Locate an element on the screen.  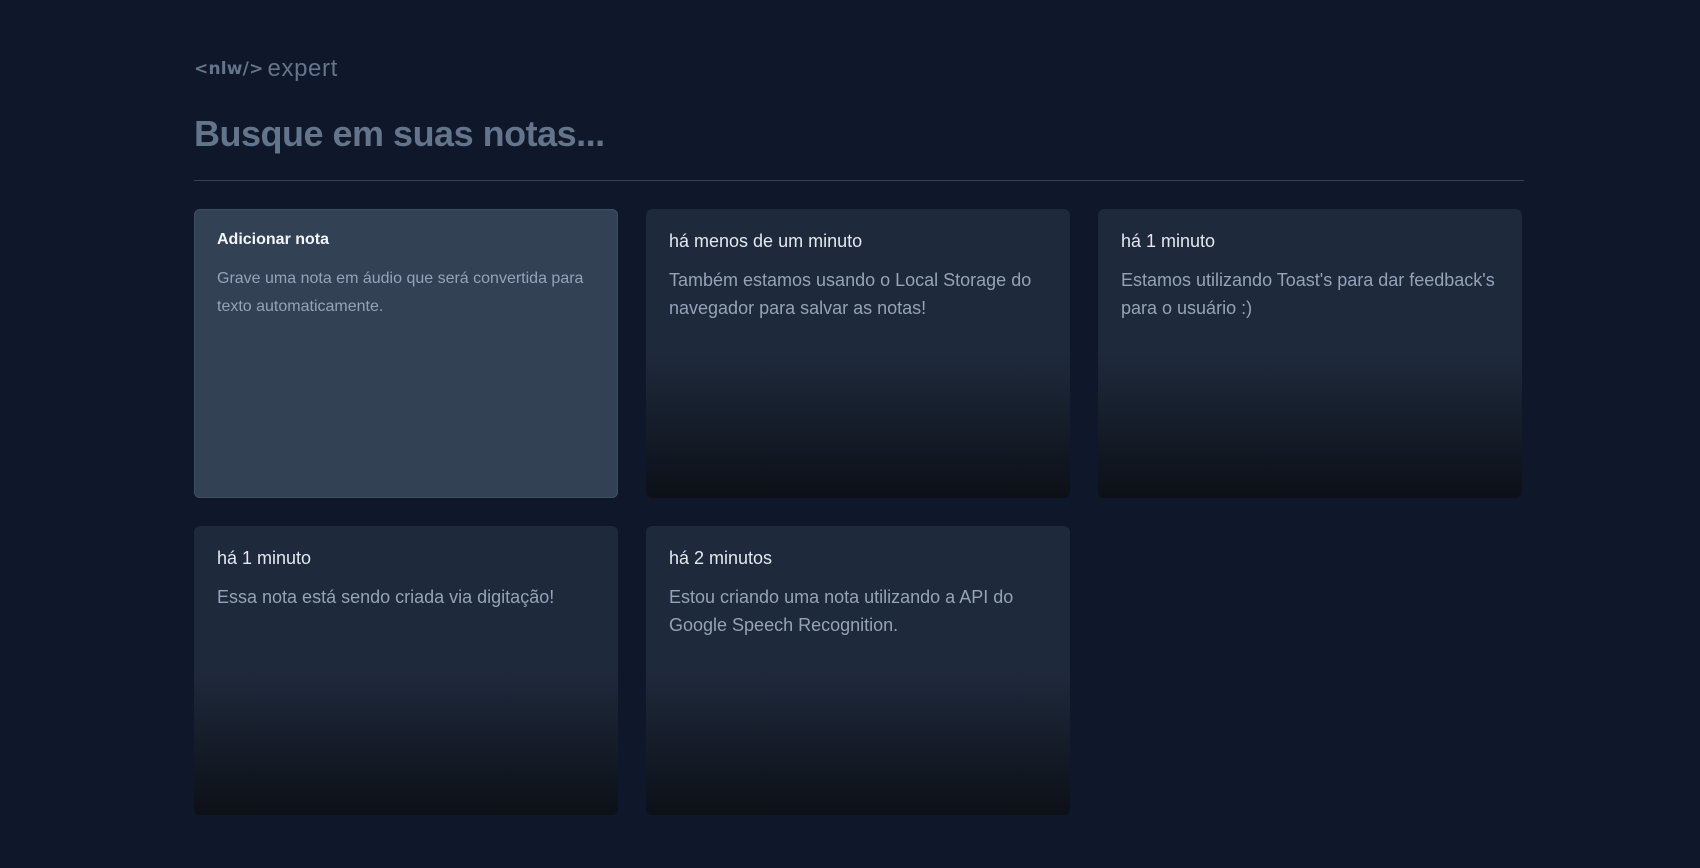
logo-word-text: expert is located at coordinates (302, 68).